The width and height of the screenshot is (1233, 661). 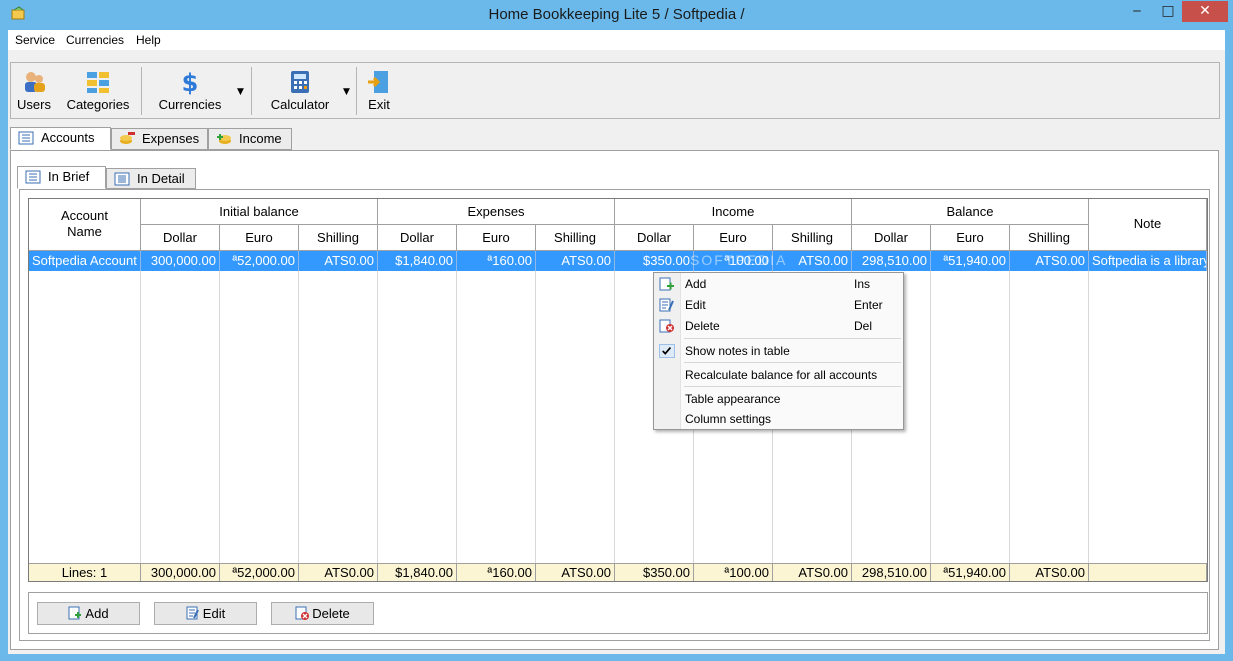 I want to click on categories-button: Categories, so click(x=98, y=90).